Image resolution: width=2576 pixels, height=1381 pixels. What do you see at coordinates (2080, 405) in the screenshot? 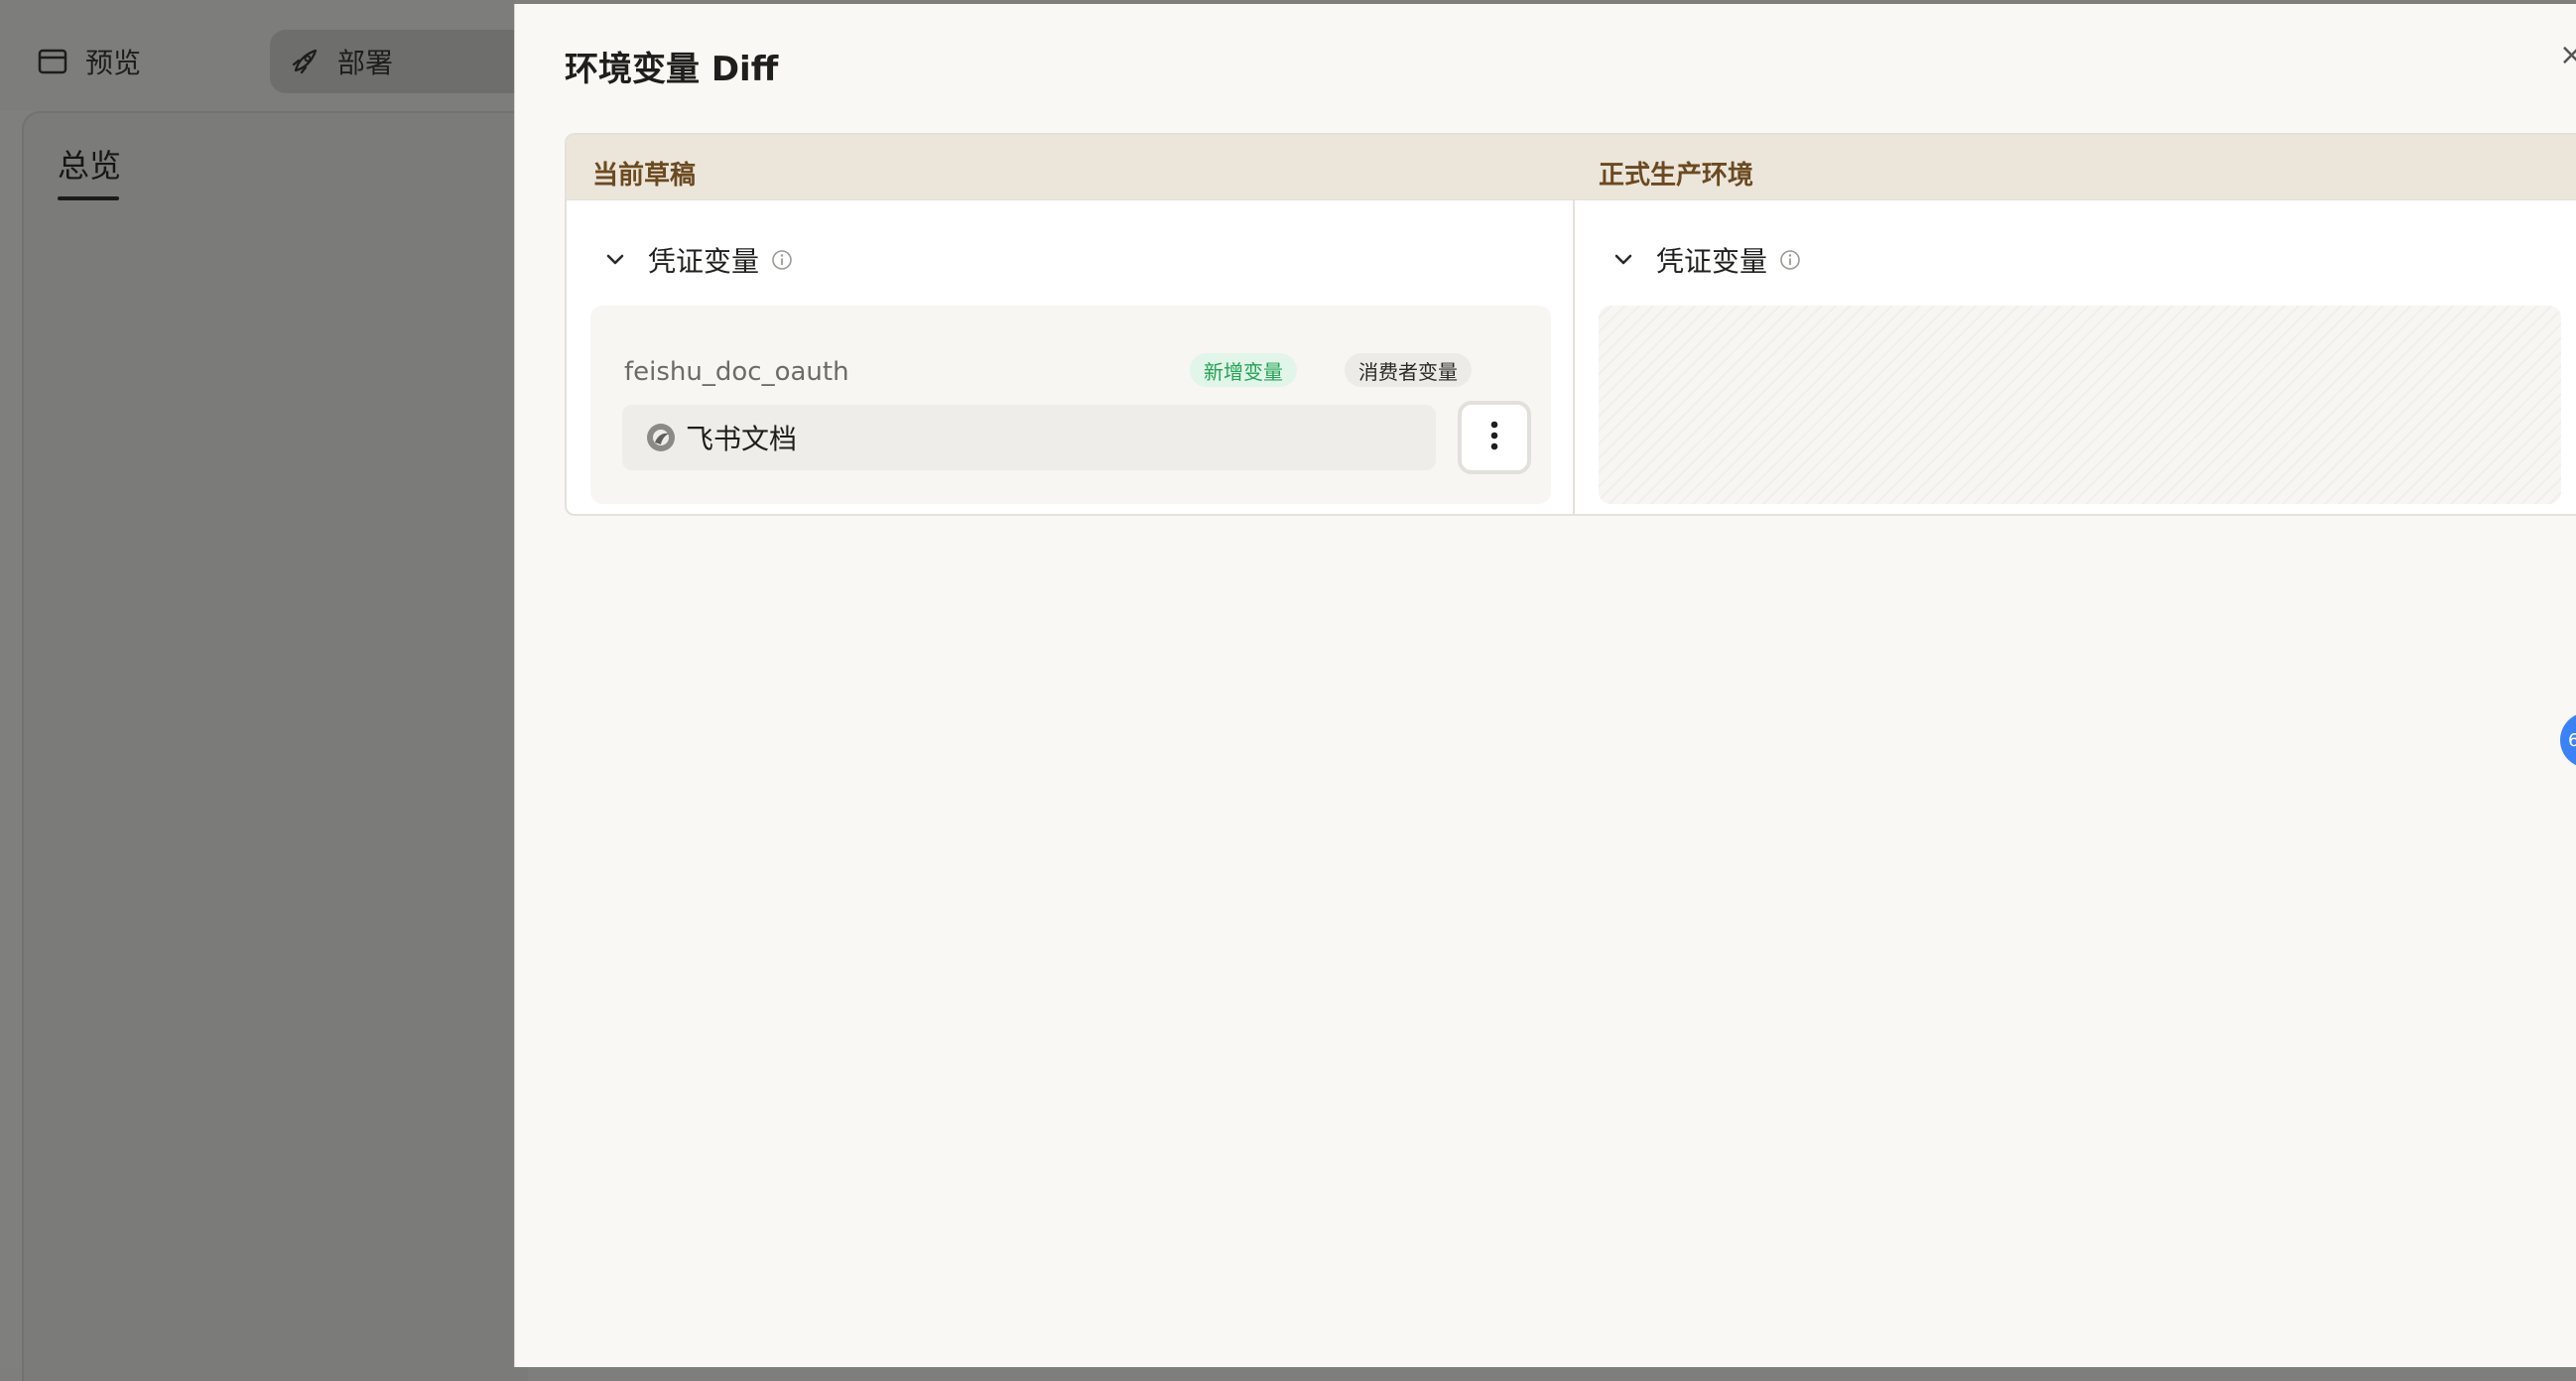
I see `empty-placeholder` at bounding box center [2080, 405].